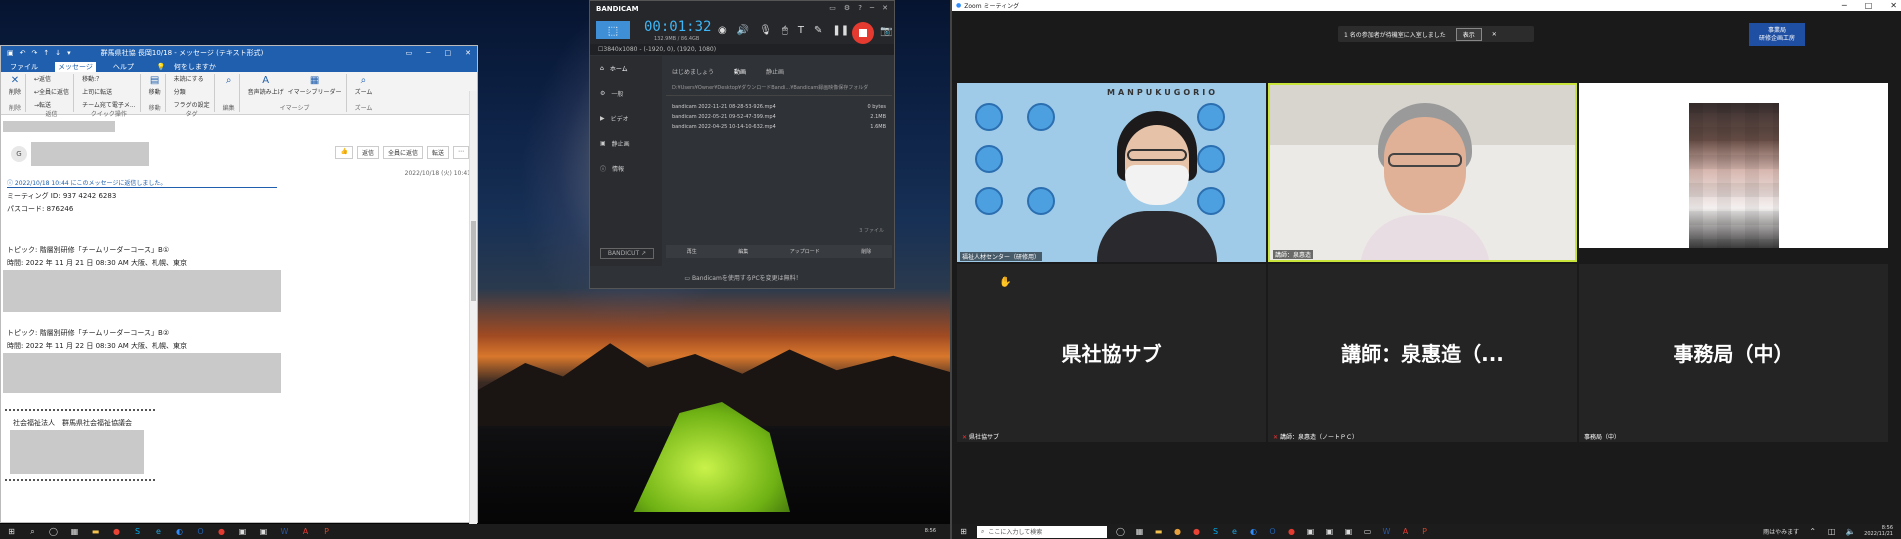 The height and width of the screenshot is (539, 1901). What do you see at coordinates (1781, 531) in the screenshot?
I see `weather-text: 雨はやみます` at bounding box center [1781, 531].